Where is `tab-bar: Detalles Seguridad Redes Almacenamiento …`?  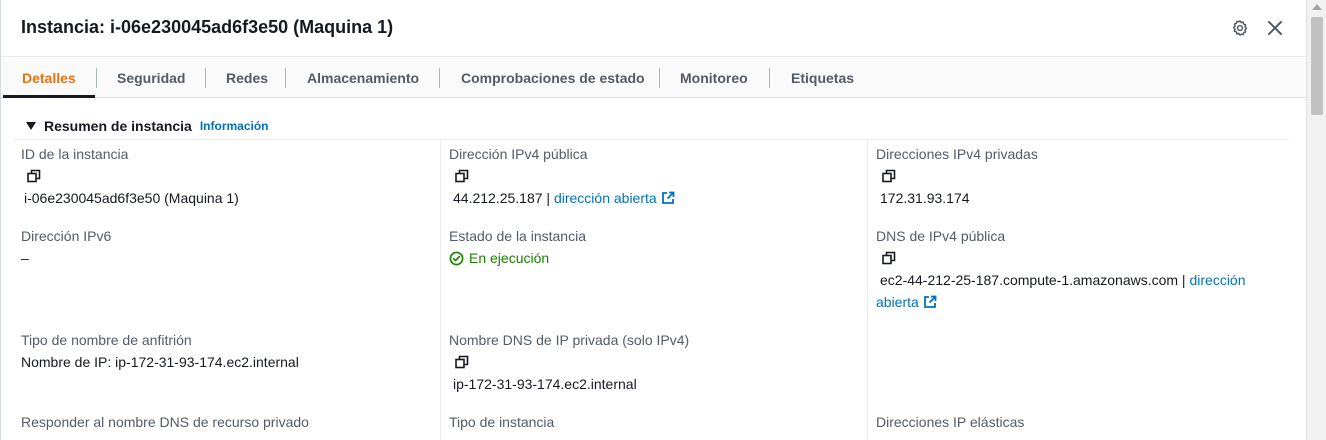
tab-bar: Detalles Seguridad Redes Almacenamiento … is located at coordinates (654, 78).